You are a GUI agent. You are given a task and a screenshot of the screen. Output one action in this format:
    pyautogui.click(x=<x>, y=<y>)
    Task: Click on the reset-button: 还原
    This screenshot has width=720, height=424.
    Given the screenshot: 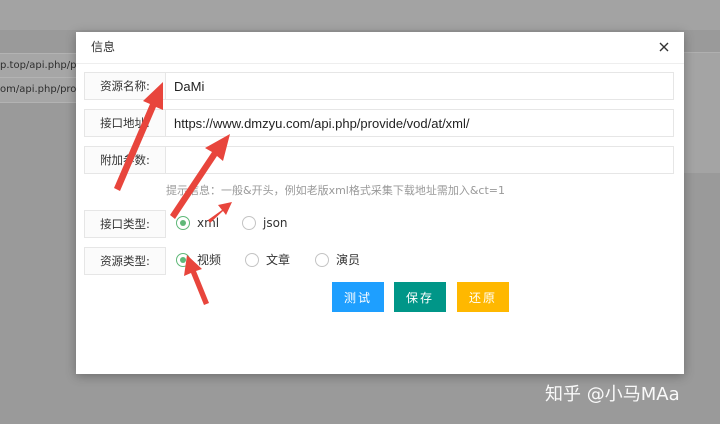 What is the action you would take?
    pyautogui.click(x=483, y=297)
    